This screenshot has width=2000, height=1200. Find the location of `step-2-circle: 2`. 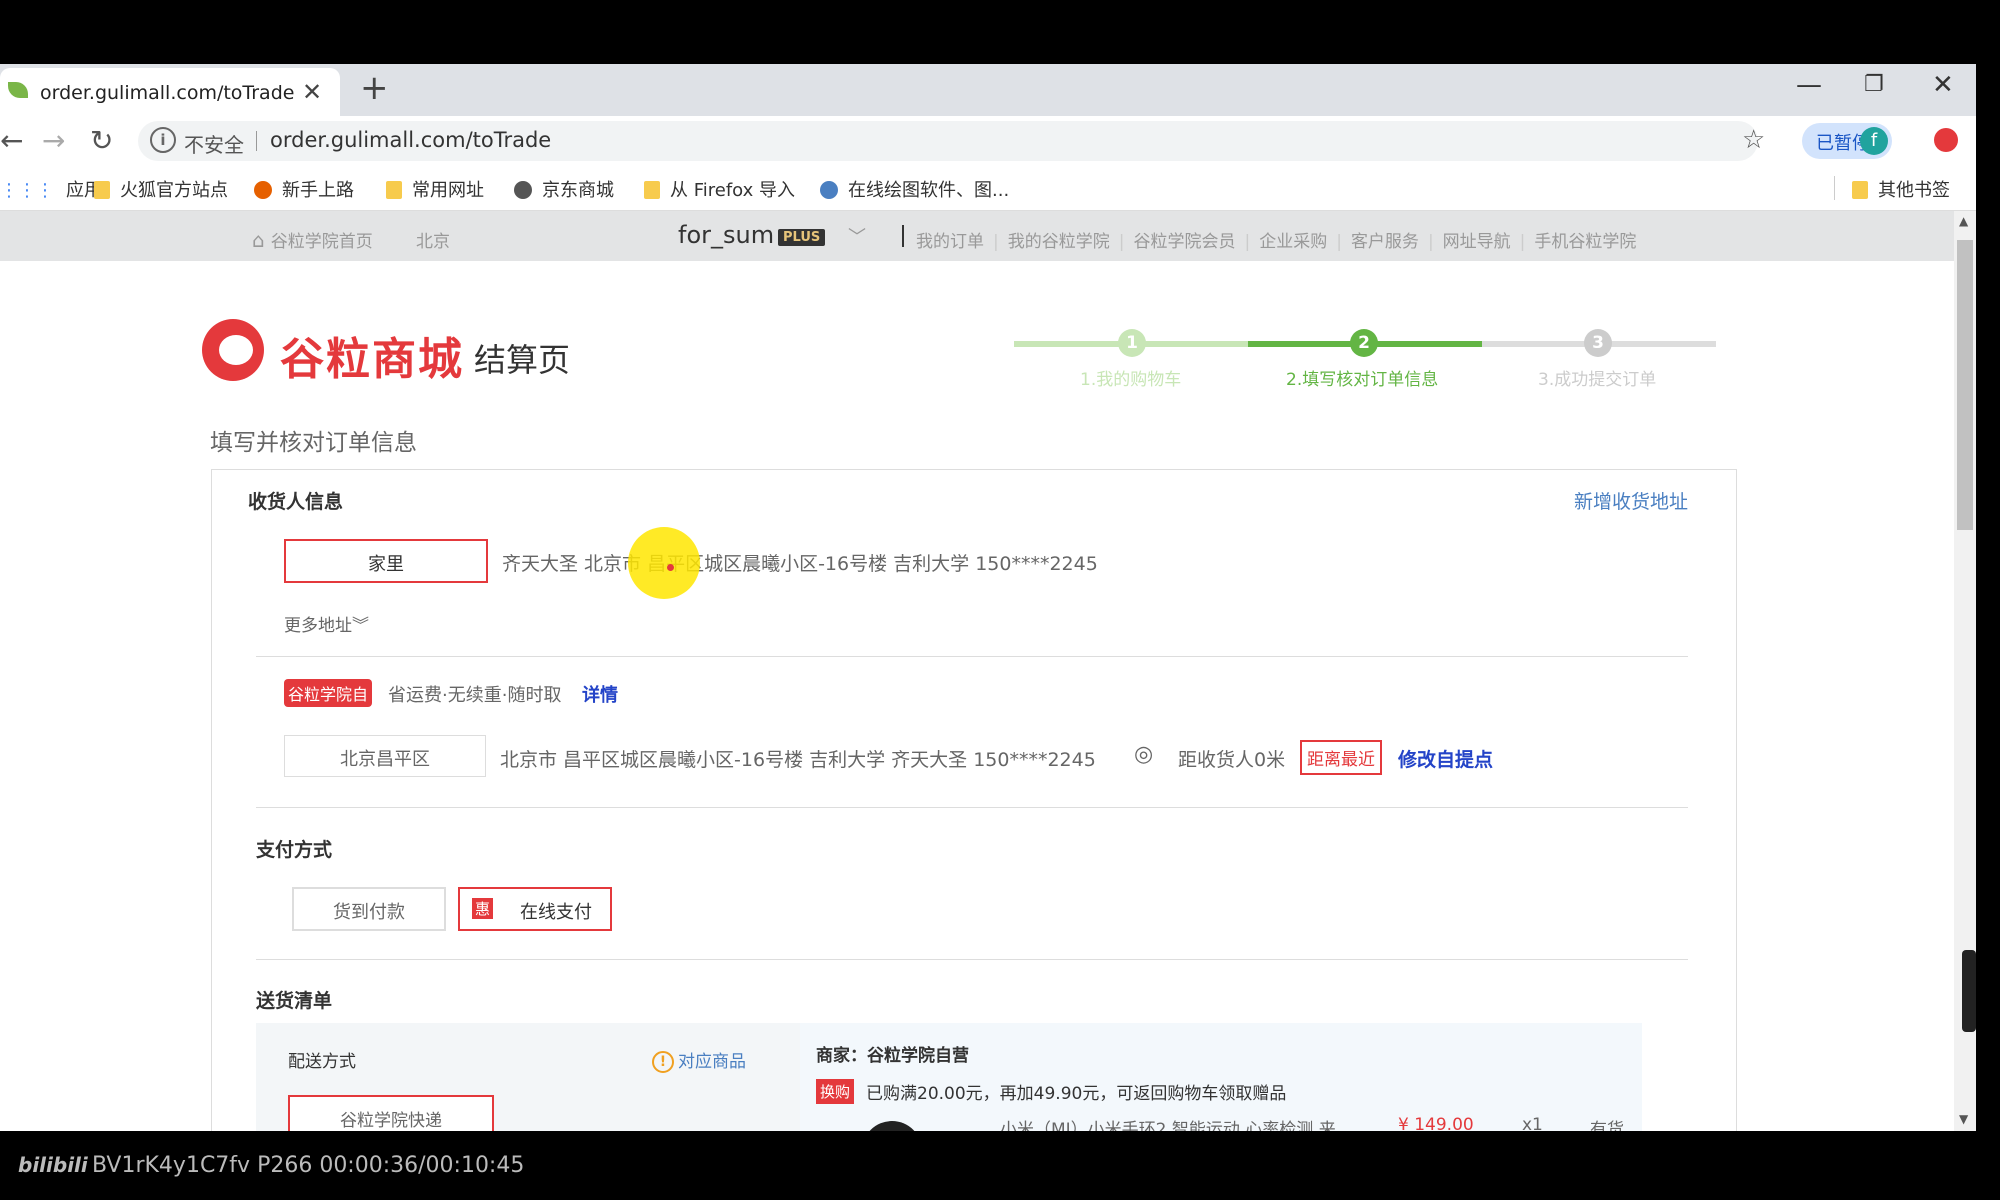

step-2-circle: 2 is located at coordinates (1364, 343).